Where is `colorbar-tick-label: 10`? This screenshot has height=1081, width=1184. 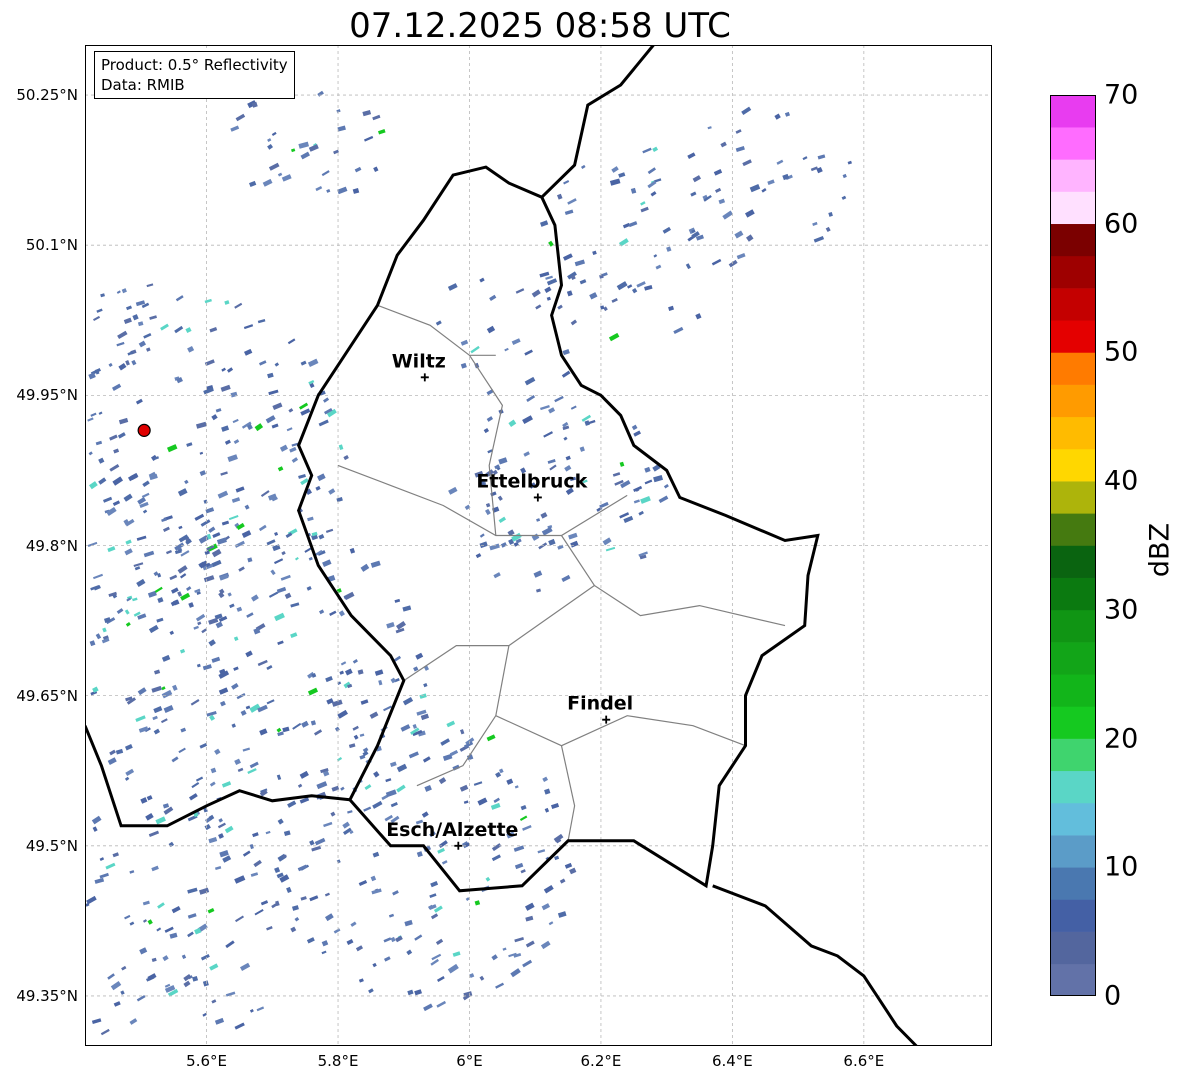 colorbar-tick-label: 10 is located at coordinates (1121, 867).